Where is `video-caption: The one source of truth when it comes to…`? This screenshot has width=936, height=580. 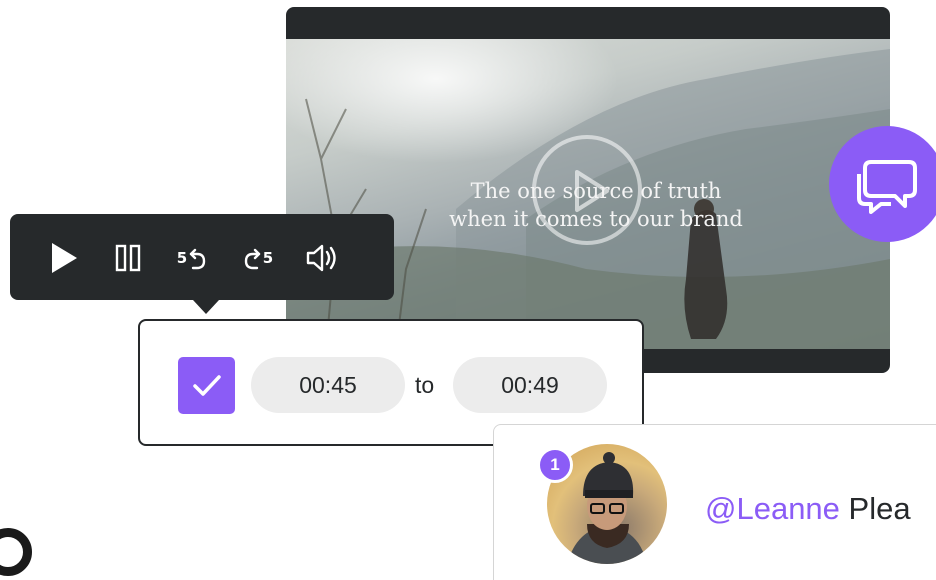
video-caption: The one source of truth when it comes to… is located at coordinates (596, 205).